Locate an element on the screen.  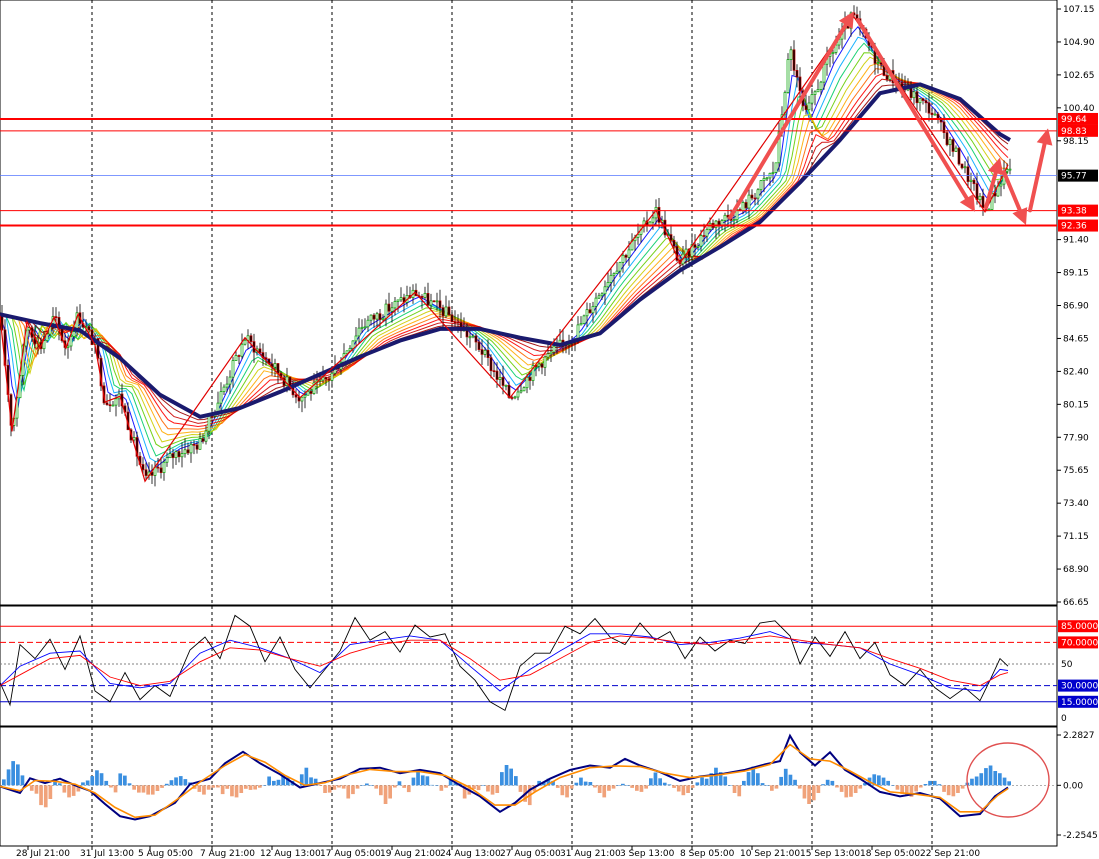
price-tick-label: 71.15 is located at coordinates (1076, 537).